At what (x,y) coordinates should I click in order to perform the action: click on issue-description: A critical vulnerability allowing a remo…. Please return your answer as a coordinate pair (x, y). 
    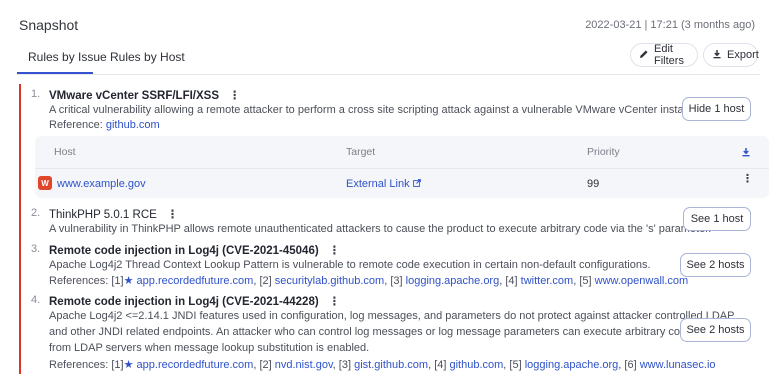
    Looking at the image, I should click on (375, 110).